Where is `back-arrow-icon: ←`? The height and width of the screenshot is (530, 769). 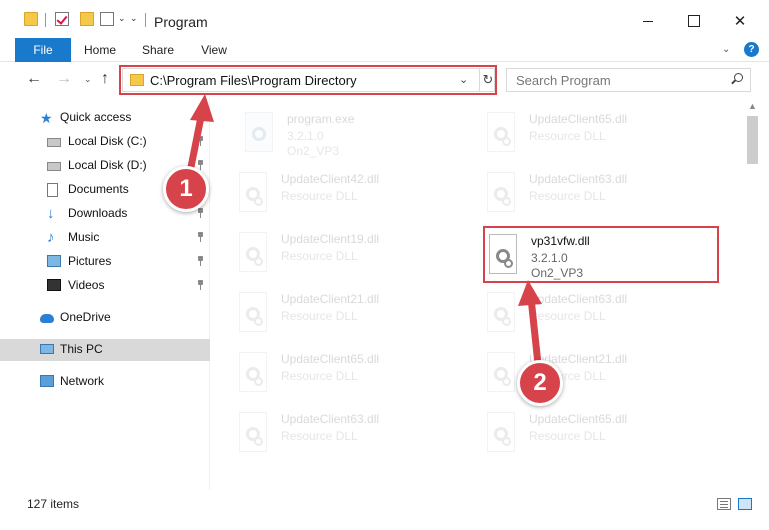
back-arrow-icon: ← is located at coordinates (34, 79).